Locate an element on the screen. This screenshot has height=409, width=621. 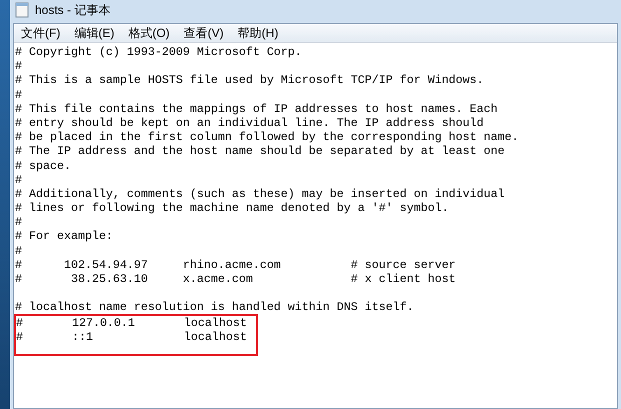
code-line: # ::1 localhost is located at coordinates (131, 337).